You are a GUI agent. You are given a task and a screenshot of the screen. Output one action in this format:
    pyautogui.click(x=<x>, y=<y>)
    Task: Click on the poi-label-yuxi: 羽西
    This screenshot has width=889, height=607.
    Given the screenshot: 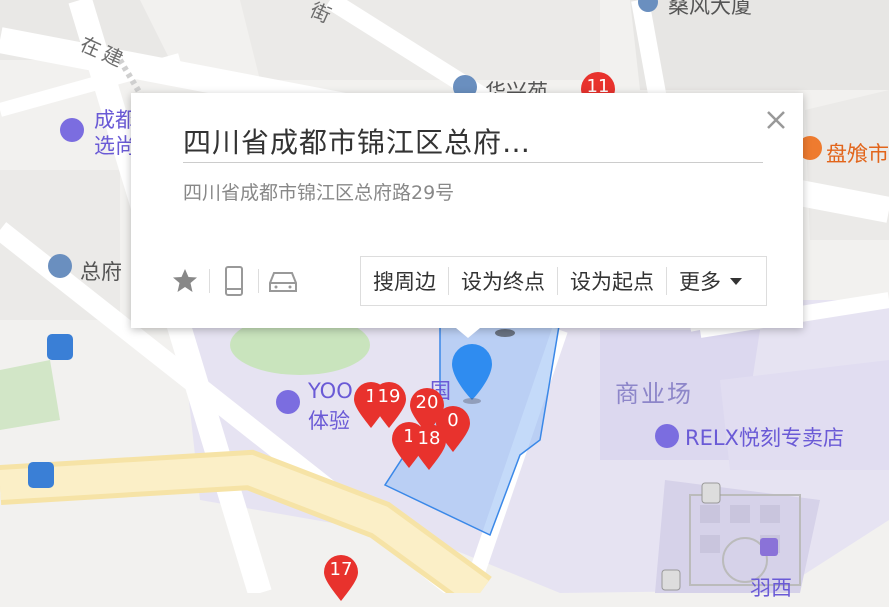 What is the action you would take?
    pyautogui.click(x=771, y=588)
    